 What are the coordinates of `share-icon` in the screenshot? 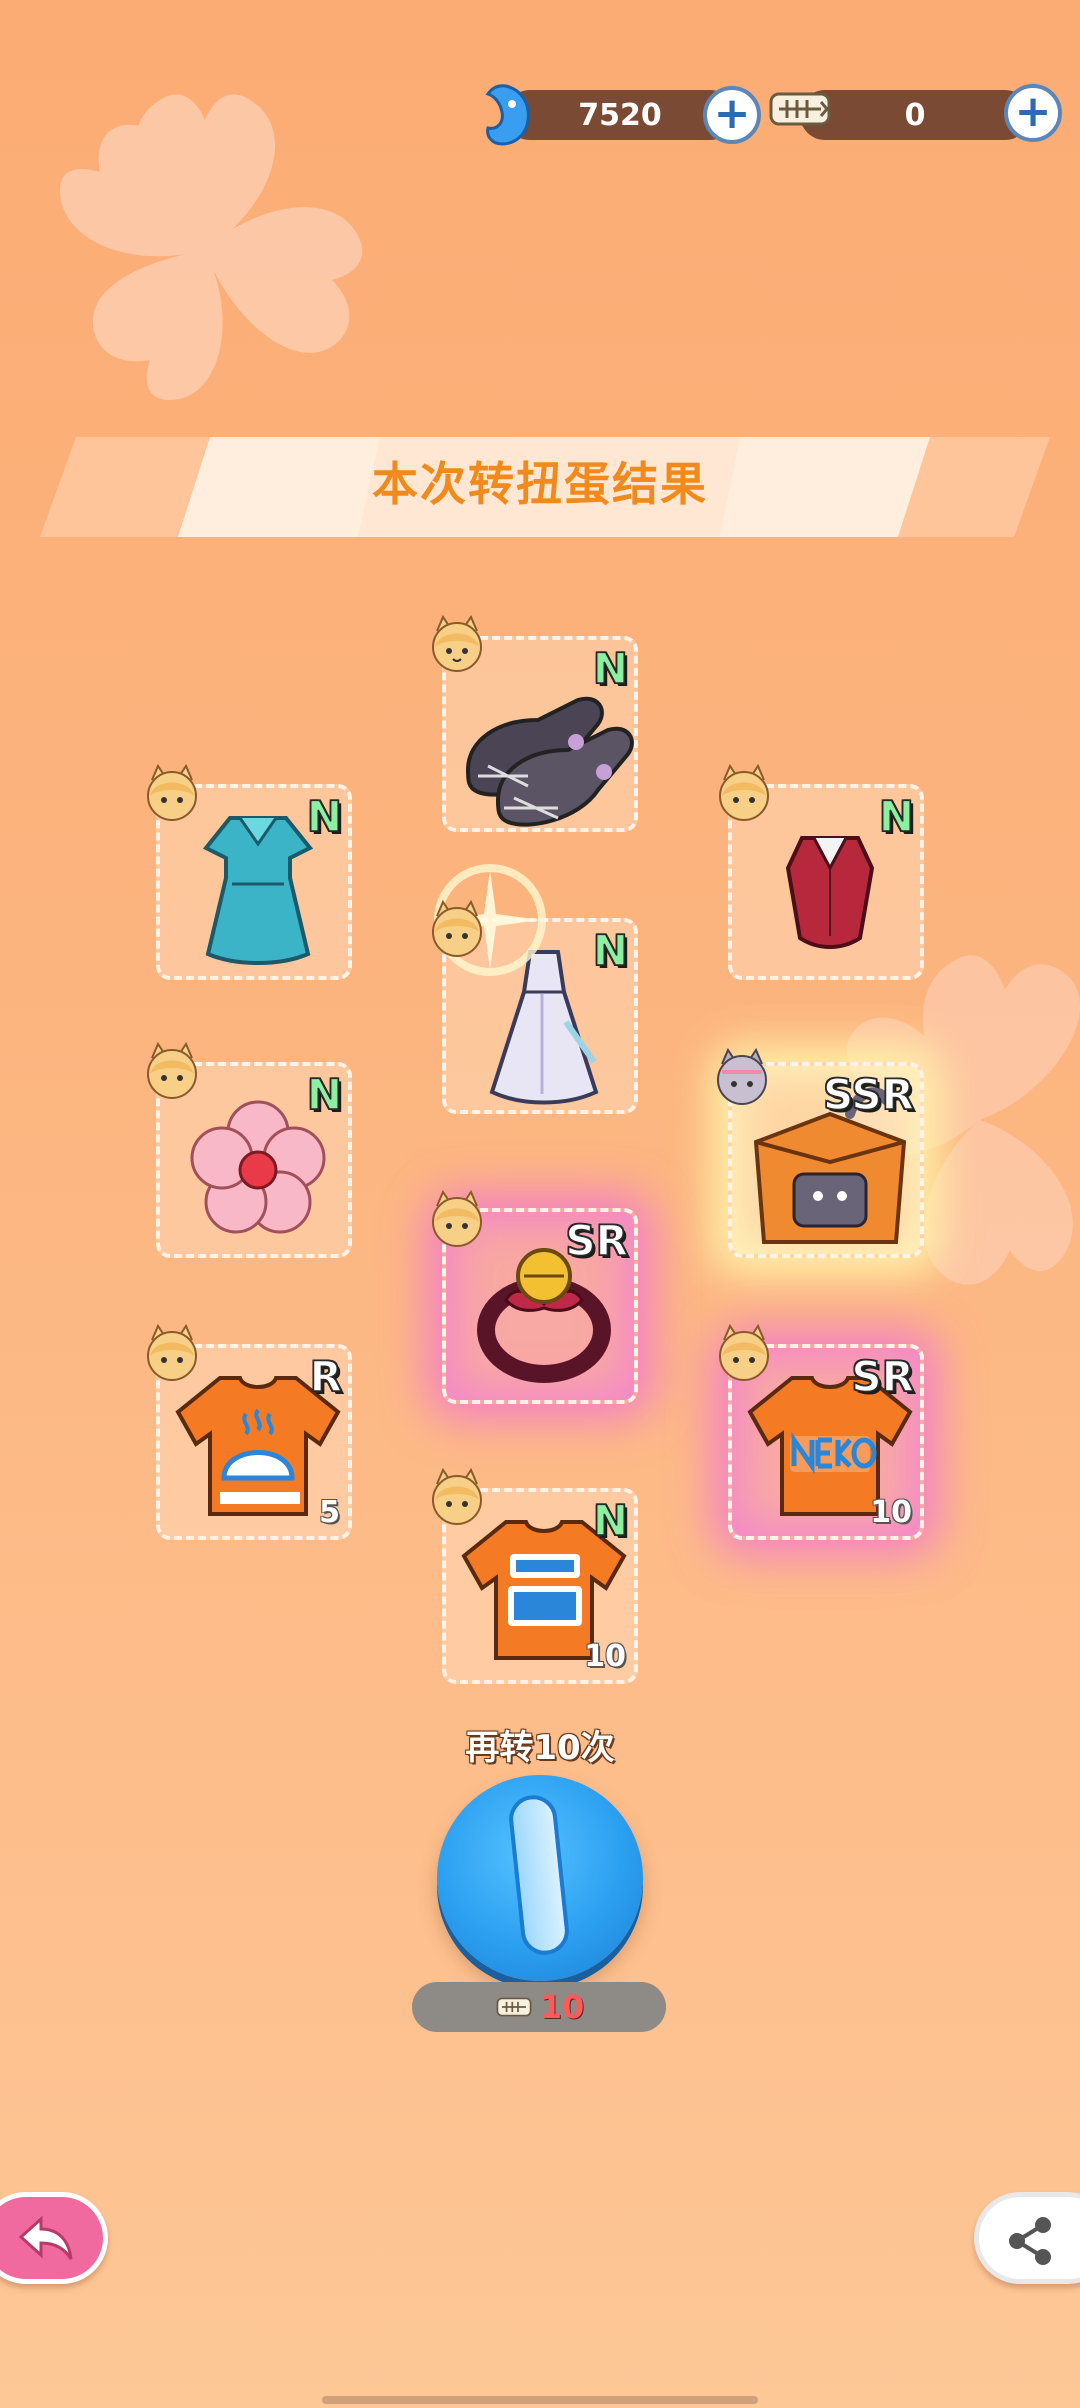 It's located at (1030, 2241).